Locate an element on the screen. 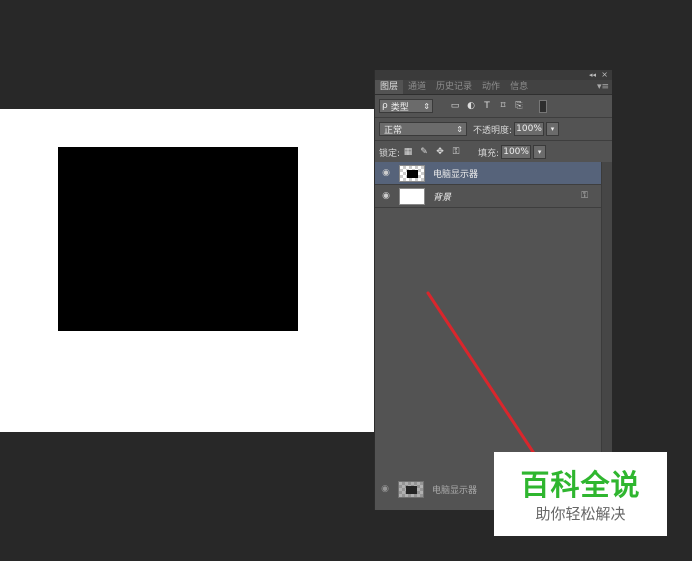  watermark-title: 百科全说 is located at coordinates (580, 485).